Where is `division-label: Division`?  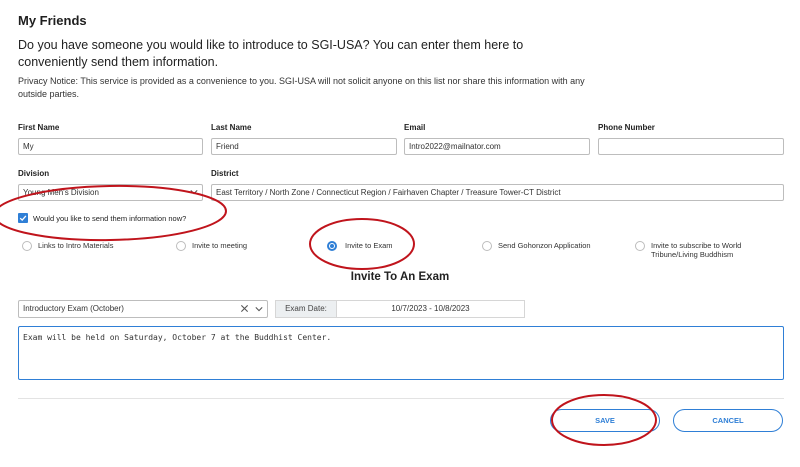 division-label: Division is located at coordinates (34, 173).